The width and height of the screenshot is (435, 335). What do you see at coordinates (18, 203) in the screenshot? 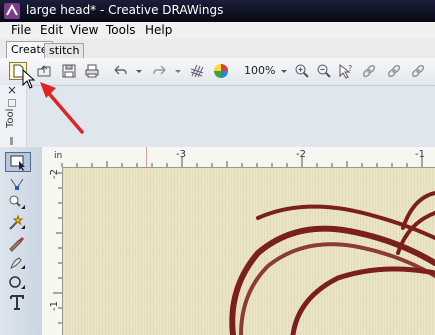
I see `zoom-tool-icon` at bounding box center [18, 203].